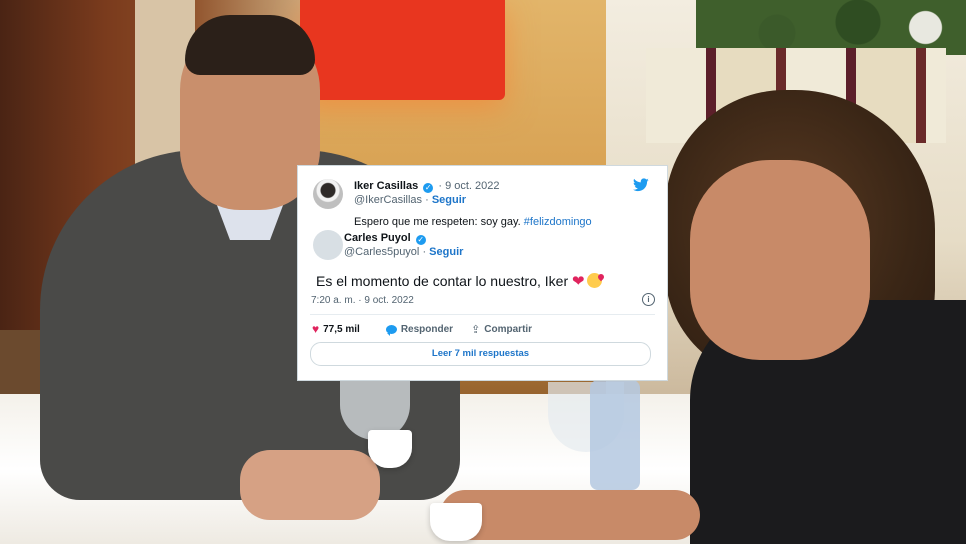  Describe the element at coordinates (831, 27) in the screenshot. I see `plants` at that location.